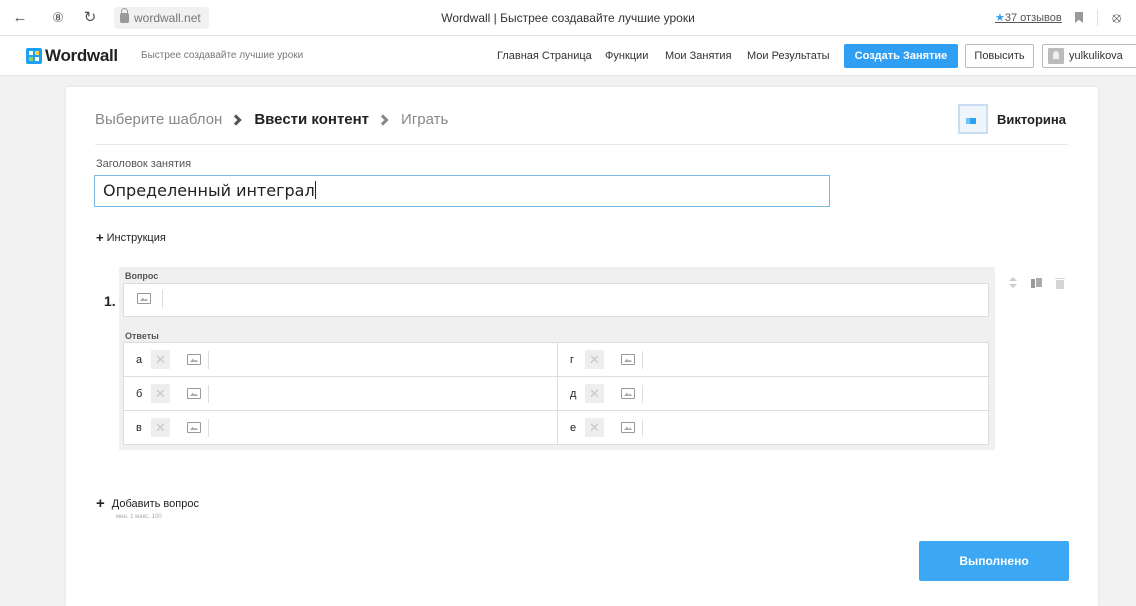 The image size is (1136, 606). Describe the element at coordinates (773, 394) in the screenshot. I see `answer-e: д ✕` at that location.